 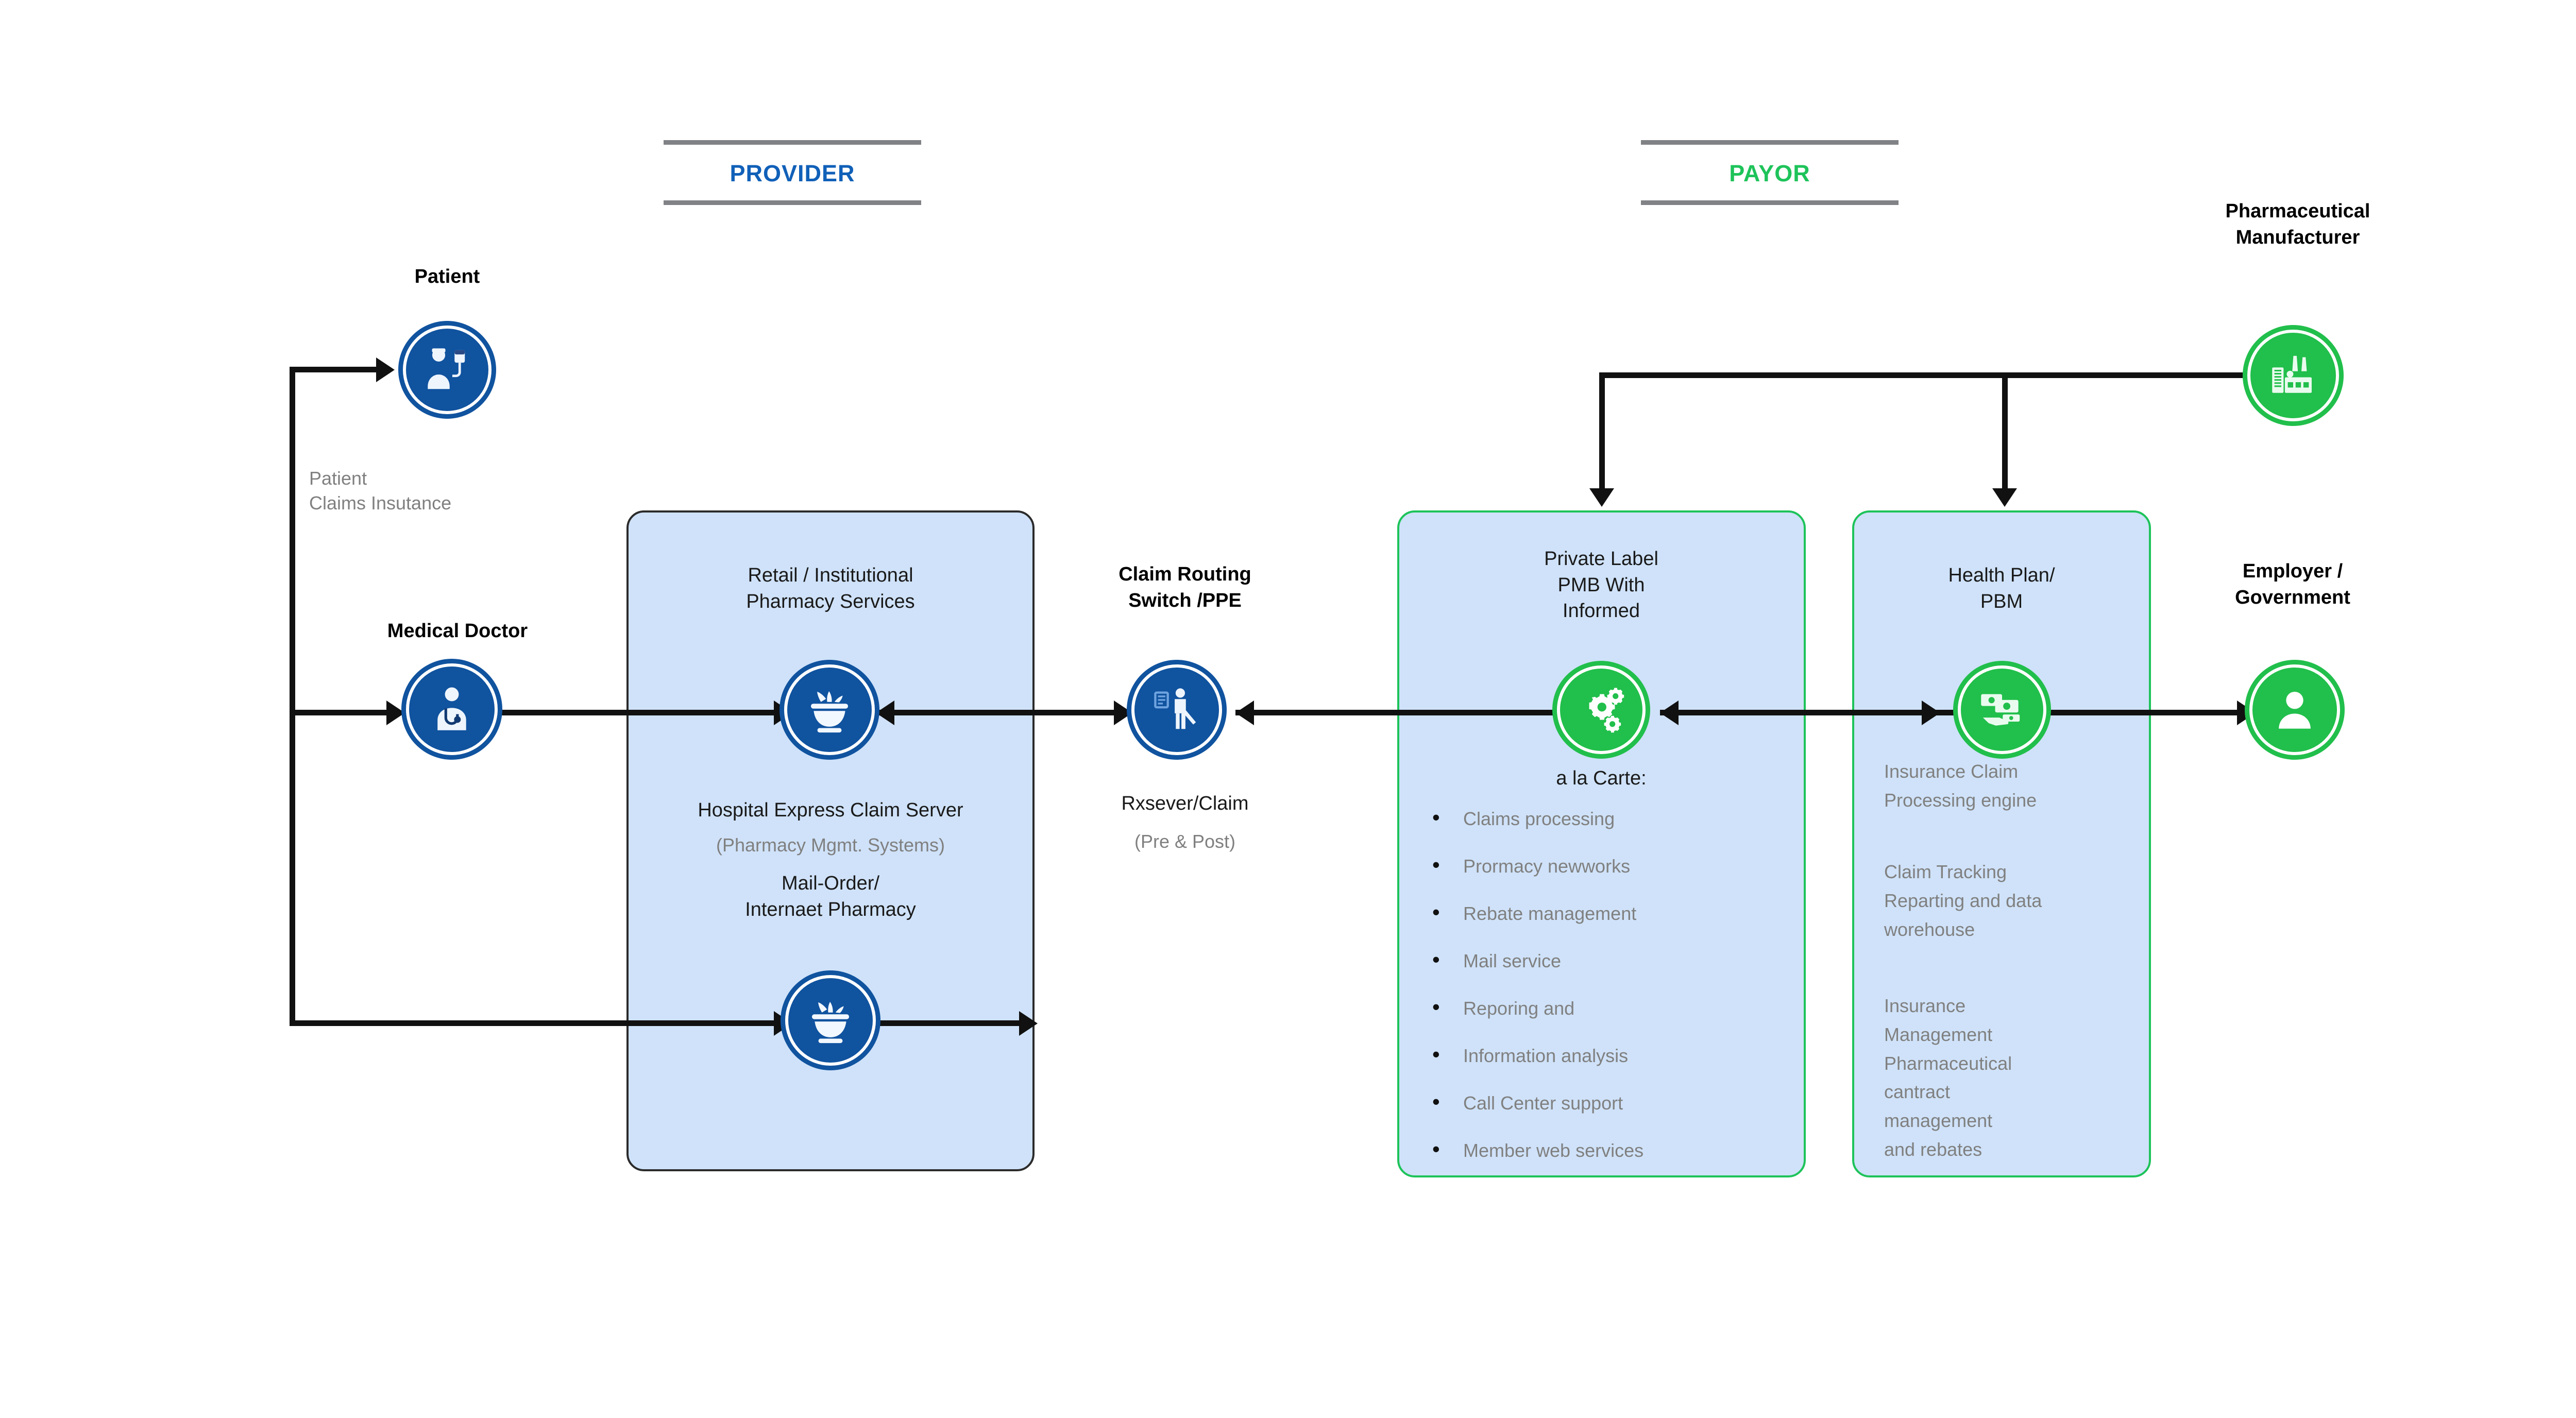 What do you see at coordinates (1123, 713) in the screenshot?
I see `arrowhead-switch-inbound-left` at bounding box center [1123, 713].